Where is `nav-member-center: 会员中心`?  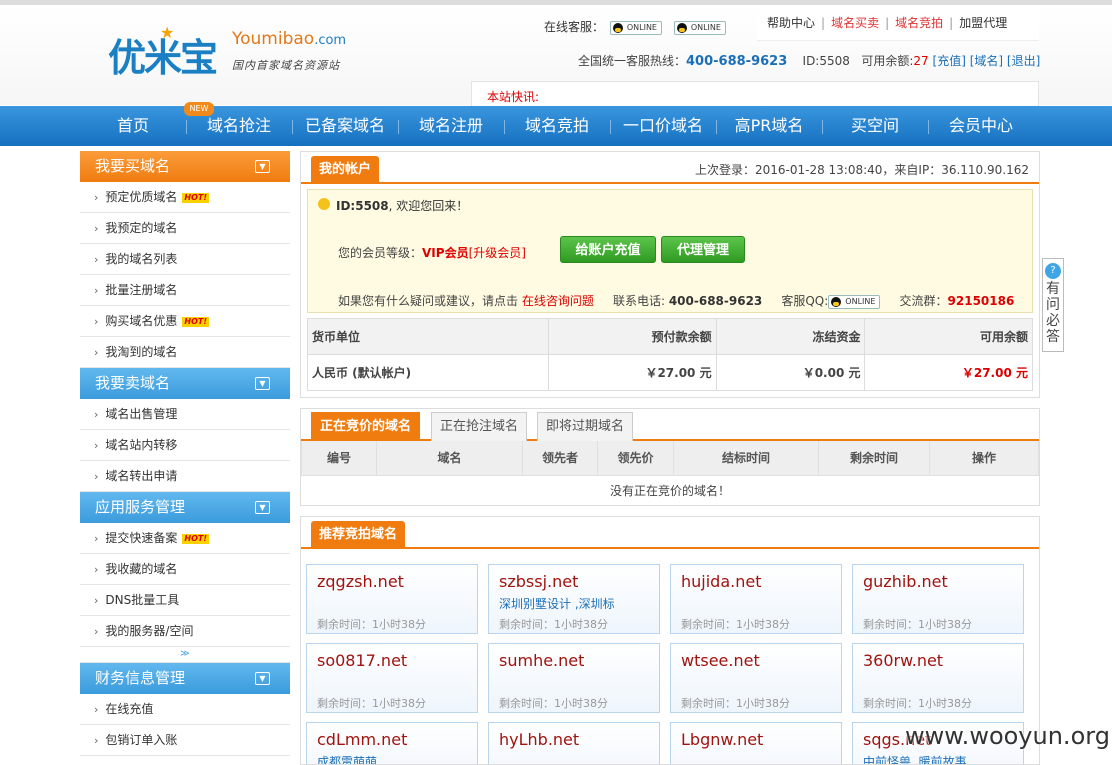
nav-member-center: 会员中心 is located at coordinates (981, 126).